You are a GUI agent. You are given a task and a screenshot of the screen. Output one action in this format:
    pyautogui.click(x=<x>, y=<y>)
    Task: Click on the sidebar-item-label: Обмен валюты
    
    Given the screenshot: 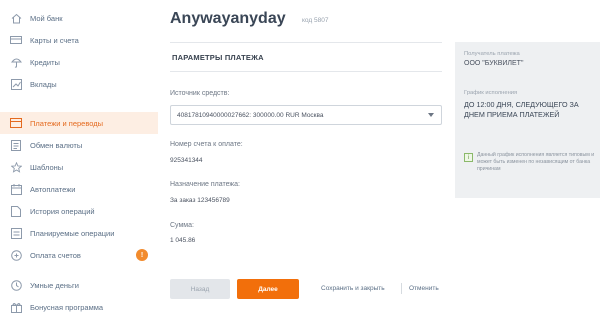 What is the action you would take?
    pyautogui.click(x=56, y=145)
    